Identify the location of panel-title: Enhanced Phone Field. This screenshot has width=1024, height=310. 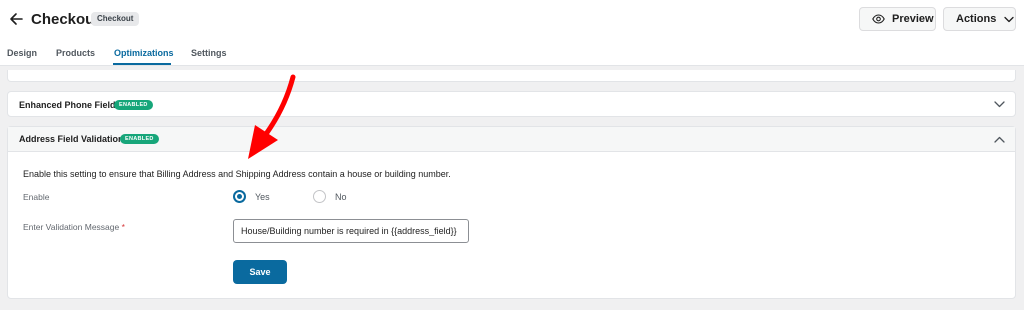
(67, 104).